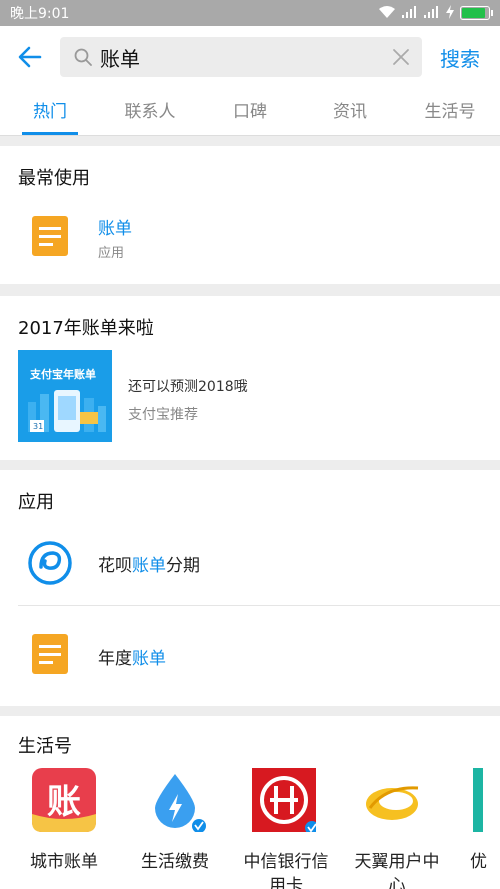  What do you see at coordinates (188, 387) in the screenshot?
I see `promo-desc: 还可以预测2018哦` at bounding box center [188, 387].